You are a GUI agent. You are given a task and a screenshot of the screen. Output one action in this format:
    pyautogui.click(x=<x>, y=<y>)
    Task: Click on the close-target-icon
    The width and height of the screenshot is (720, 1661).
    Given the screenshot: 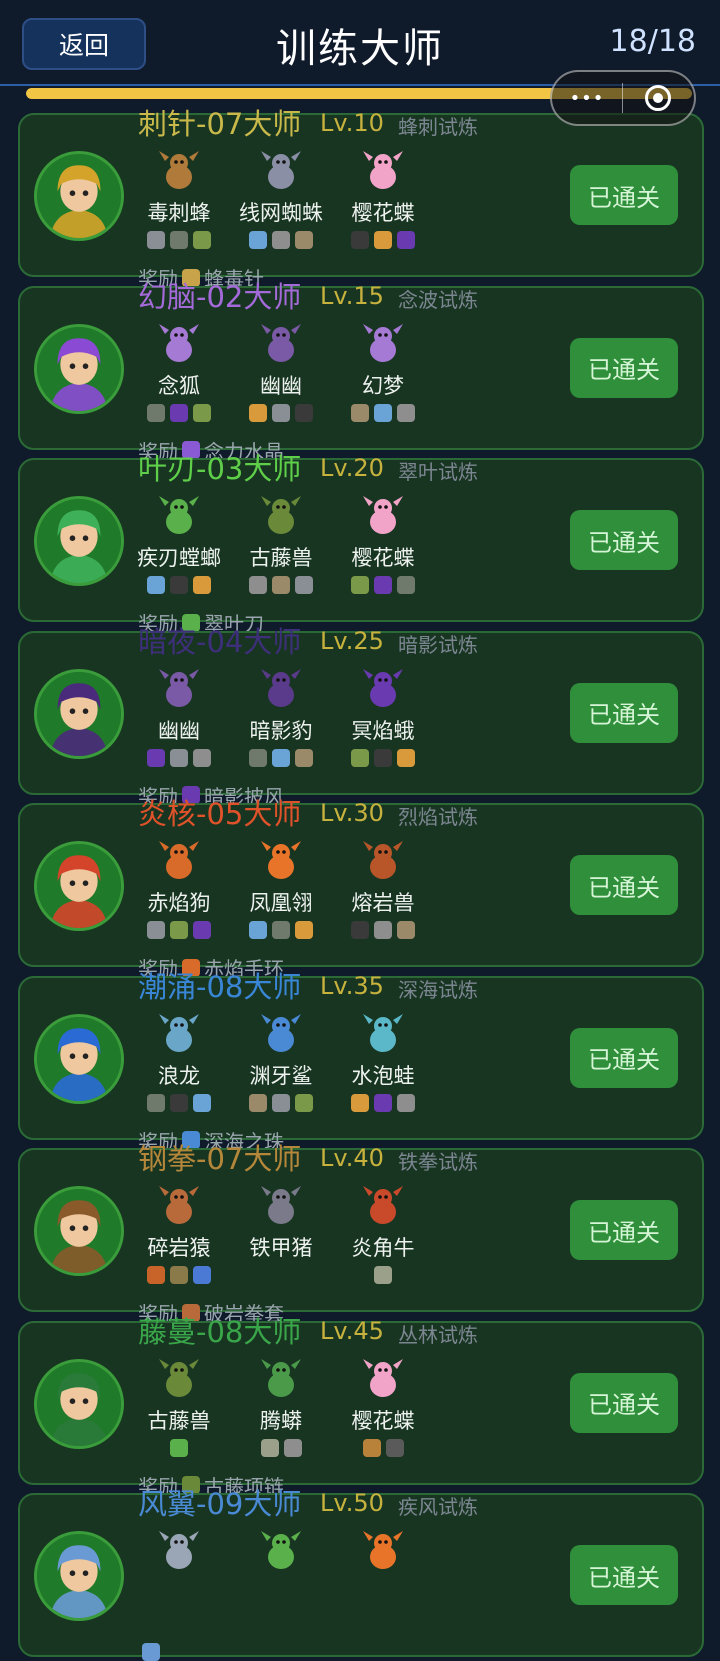 What is the action you would take?
    pyautogui.click(x=658, y=98)
    